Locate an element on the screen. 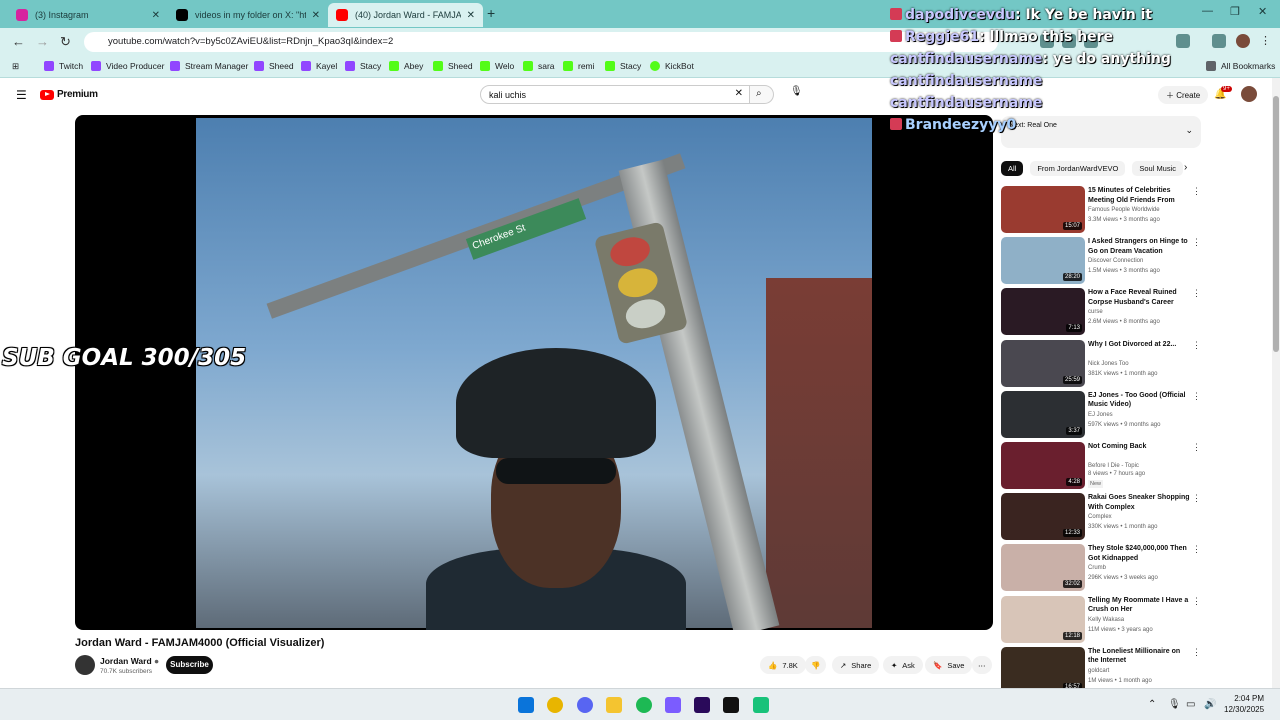  bookmark-video-producer: Video Producer is located at coordinates (127, 66).